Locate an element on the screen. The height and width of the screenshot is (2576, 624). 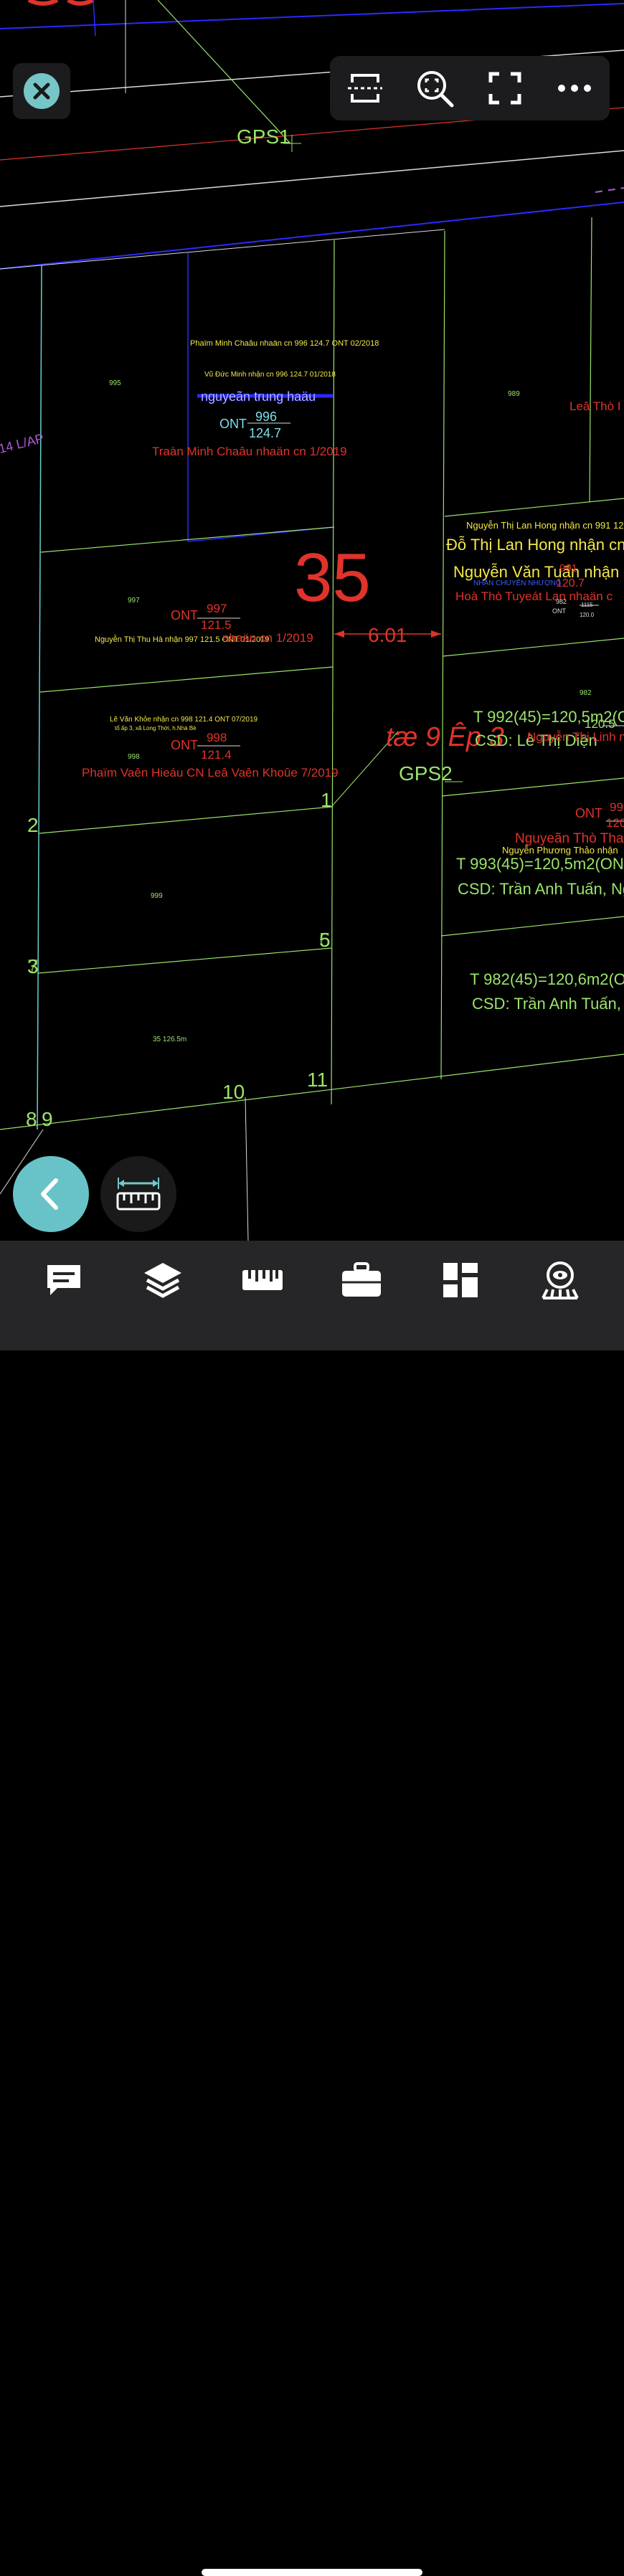
parcel-1115: 1115 is located at coordinates (587, 605).